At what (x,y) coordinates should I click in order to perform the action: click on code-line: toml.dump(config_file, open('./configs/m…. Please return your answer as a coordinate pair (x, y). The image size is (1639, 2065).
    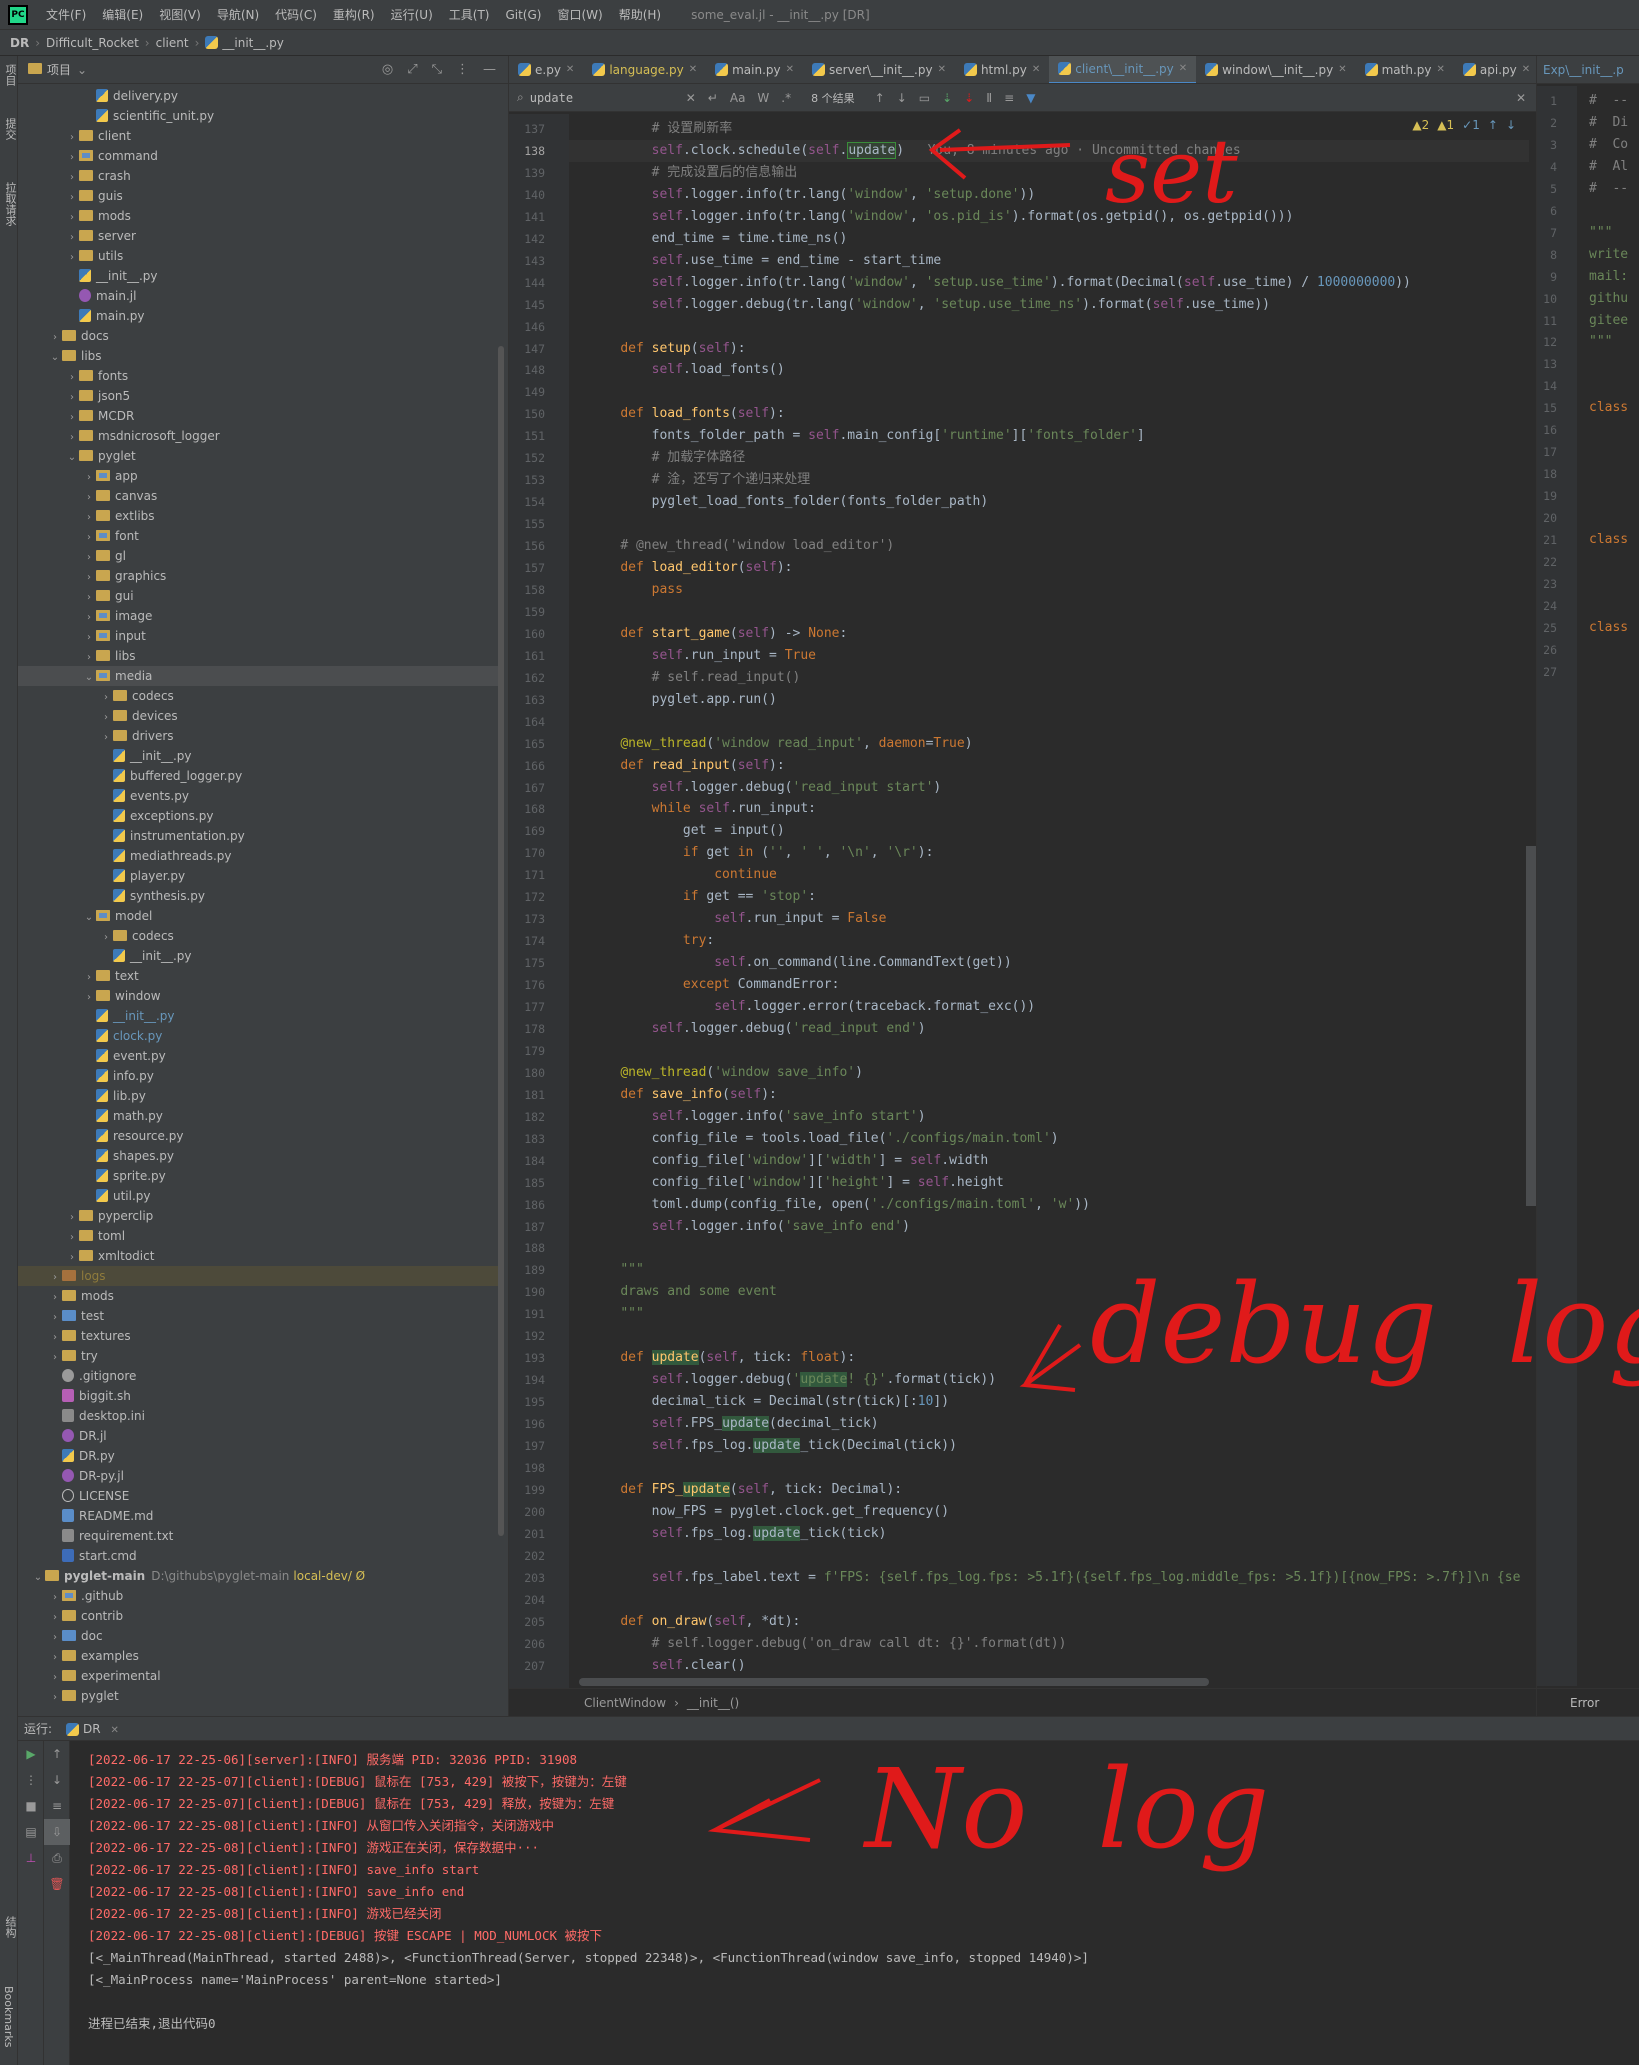
    Looking at the image, I should click on (839, 1205).